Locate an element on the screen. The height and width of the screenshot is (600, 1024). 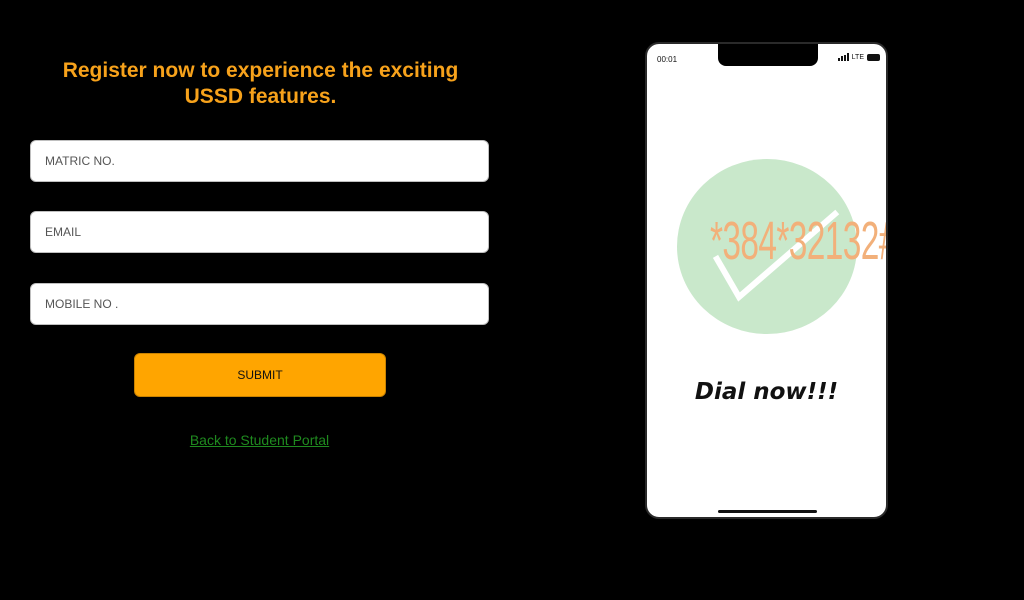
ussd-graphic: *384*32132# is located at coordinates (782, 246).